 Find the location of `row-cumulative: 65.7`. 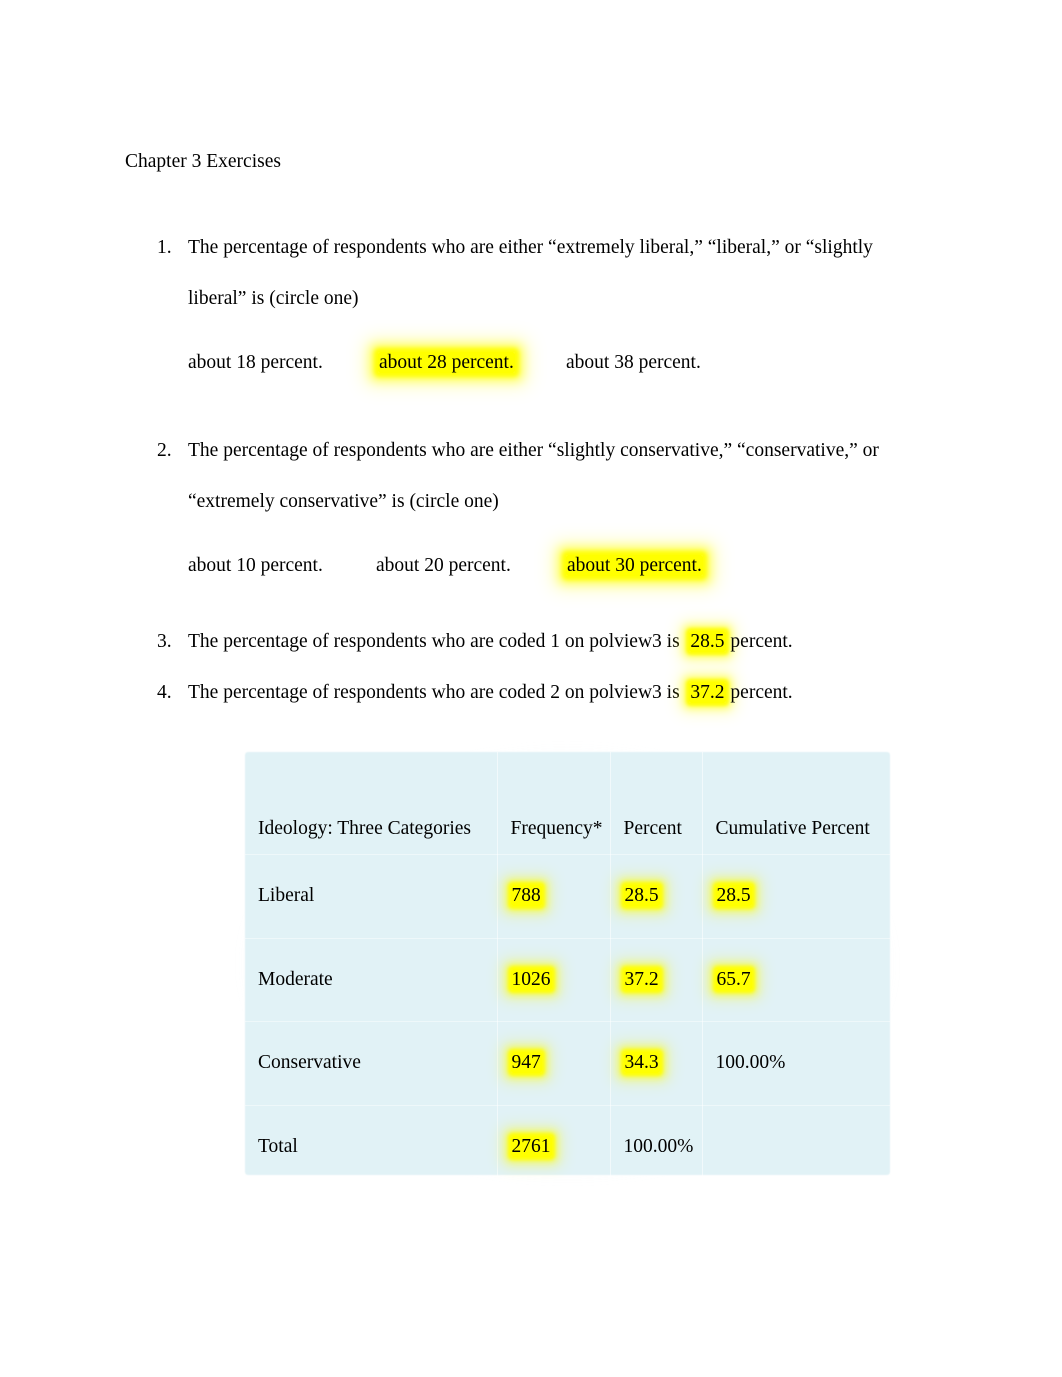

row-cumulative: 65.7 is located at coordinates (796, 980).